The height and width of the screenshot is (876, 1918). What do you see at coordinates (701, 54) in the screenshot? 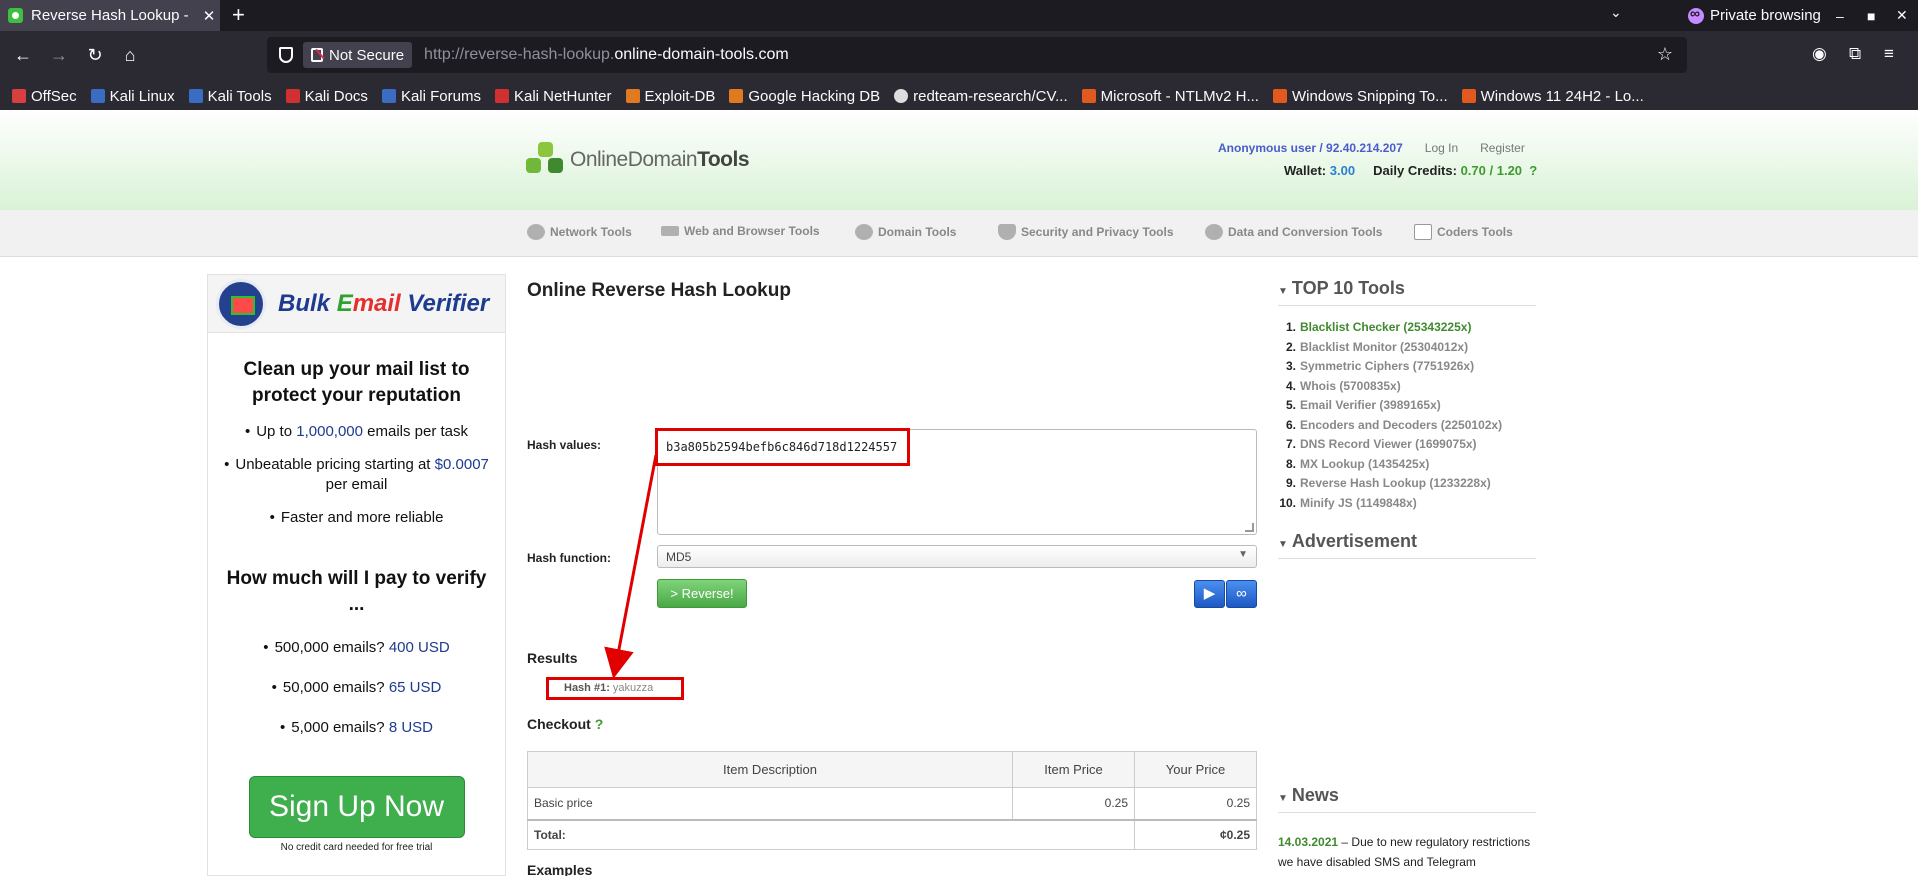
I see `url-host: online-domain-tools.com` at bounding box center [701, 54].